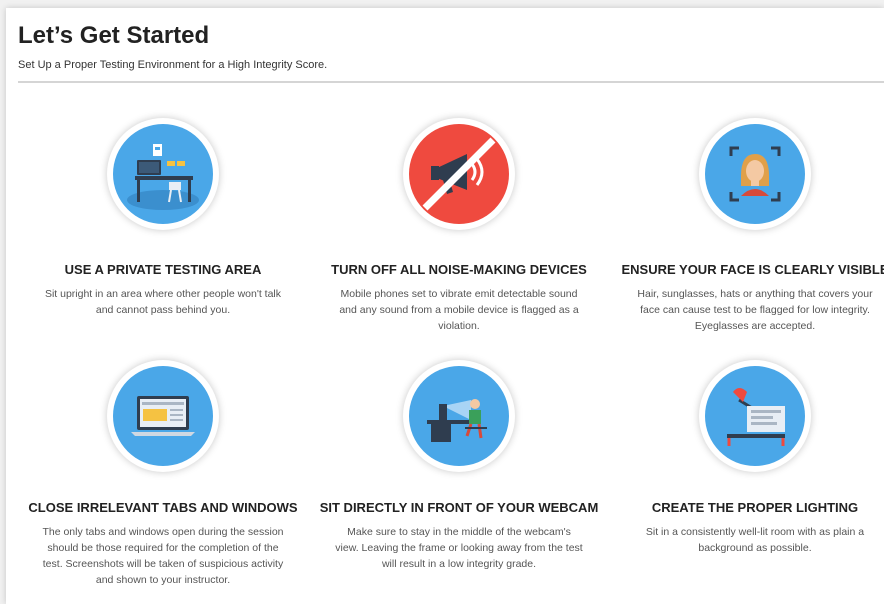 The height and width of the screenshot is (604, 884). Describe the element at coordinates (114, 35) in the screenshot. I see `page-title: Let’s Get Started` at that location.